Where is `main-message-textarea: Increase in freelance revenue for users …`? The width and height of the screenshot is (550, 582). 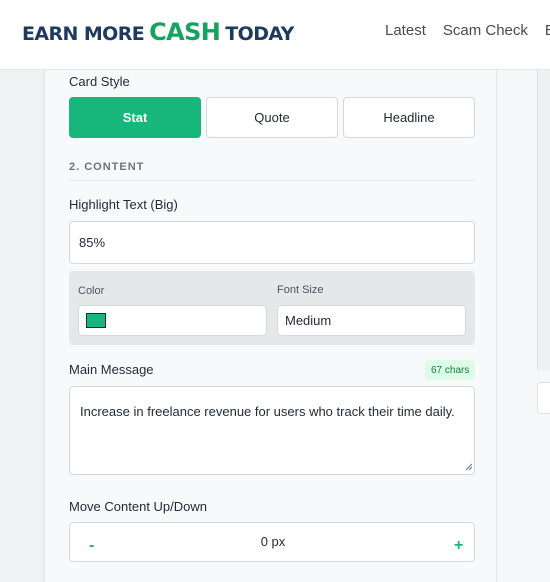 main-message-textarea: Increase in freelance revenue for users … is located at coordinates (272, 430).